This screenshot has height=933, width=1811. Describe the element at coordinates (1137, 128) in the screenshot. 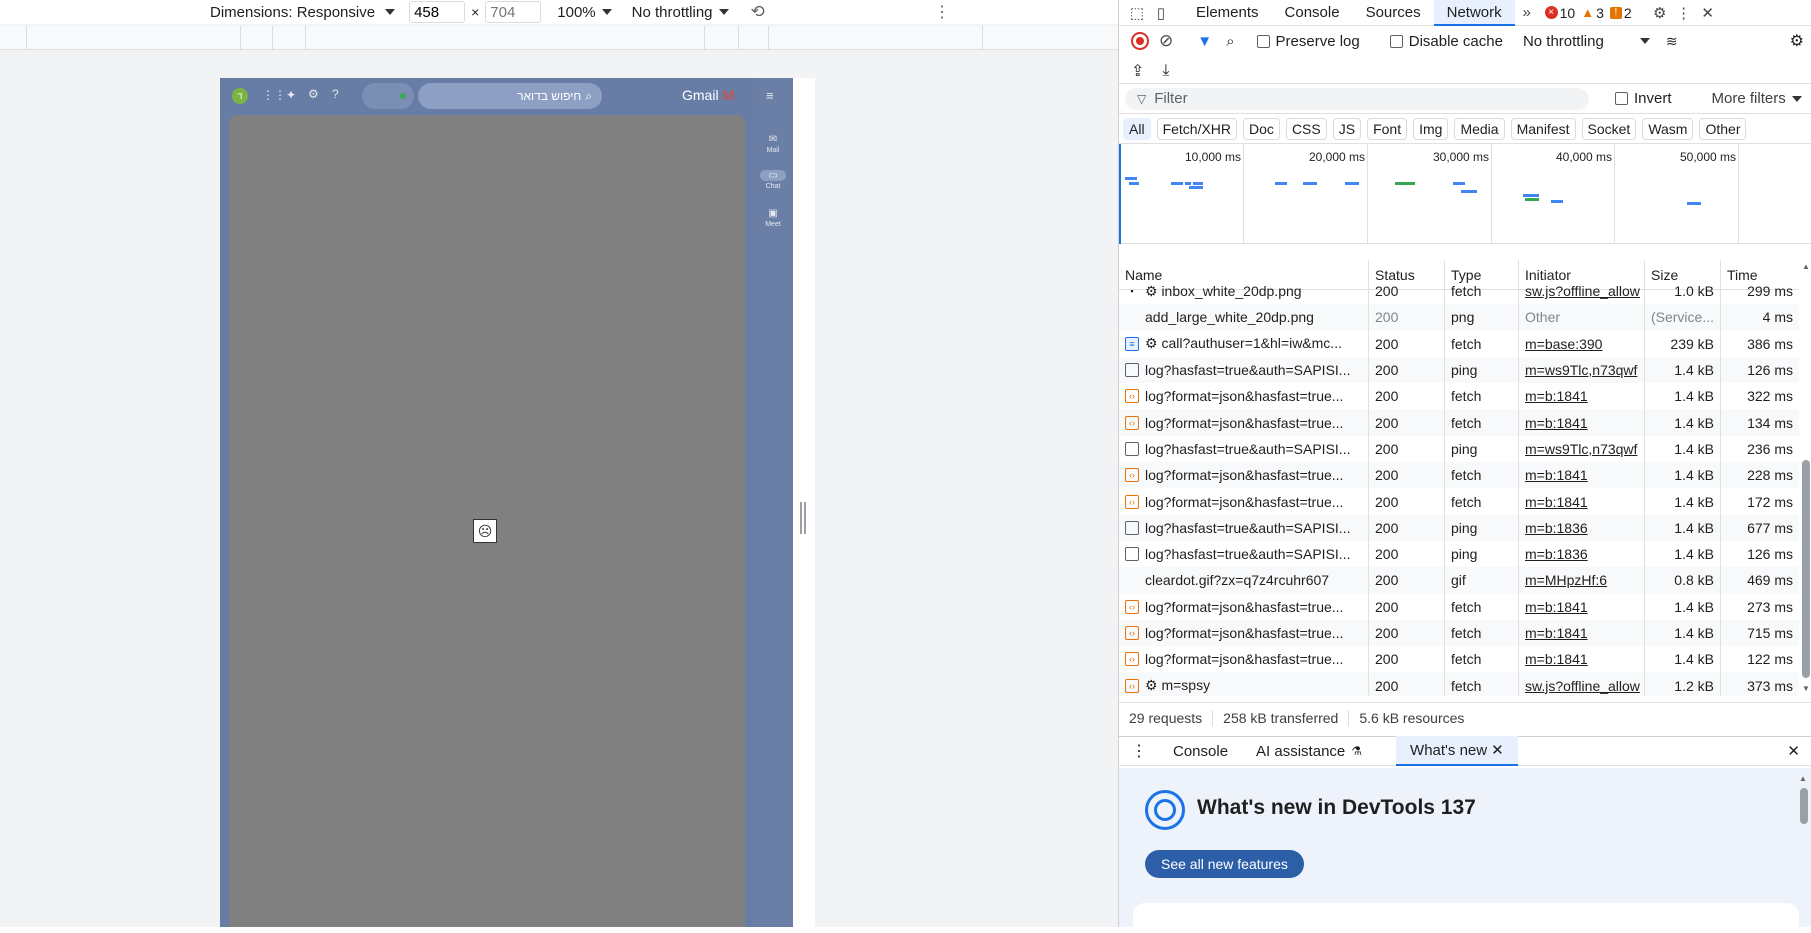

I see `type-filter-all: All` at that location.